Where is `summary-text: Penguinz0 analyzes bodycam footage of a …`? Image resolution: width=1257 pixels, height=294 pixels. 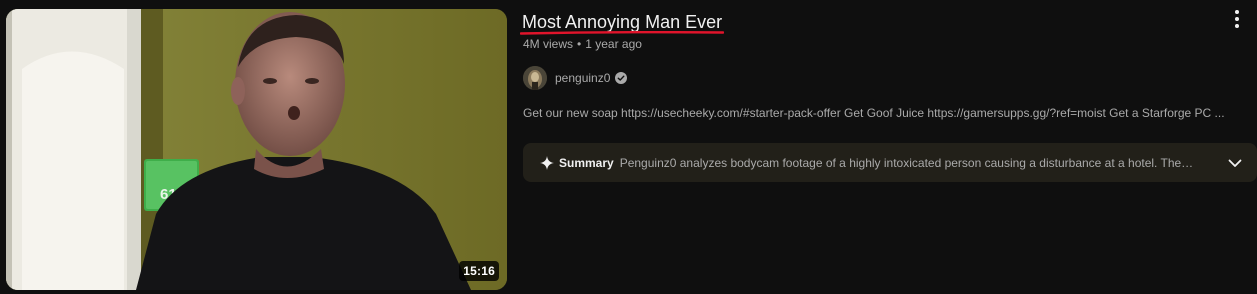 summary-text: Penguinz0 analyzes bodycam footage of a … is located at coordinates (906, 162).